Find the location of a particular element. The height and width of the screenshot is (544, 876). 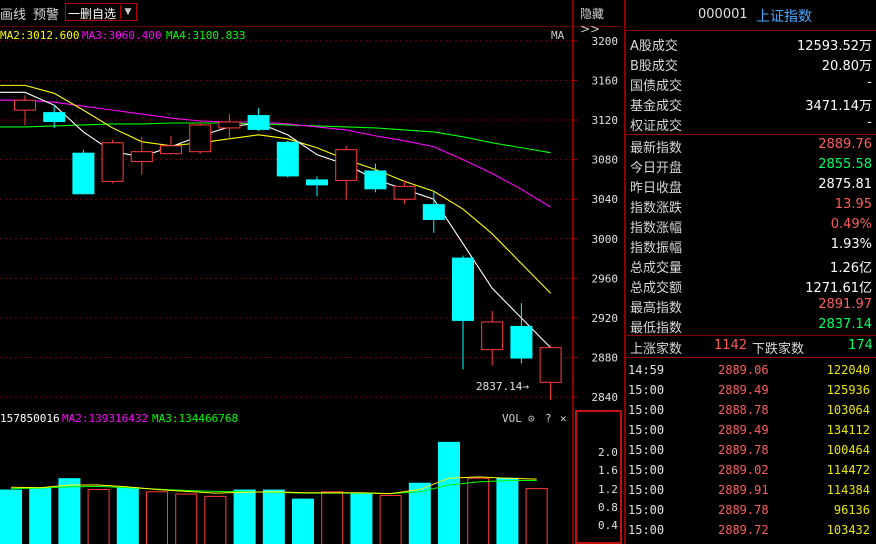

quote-stat-row: 最高指数 2891.97 is located at coordinates (751, 305).